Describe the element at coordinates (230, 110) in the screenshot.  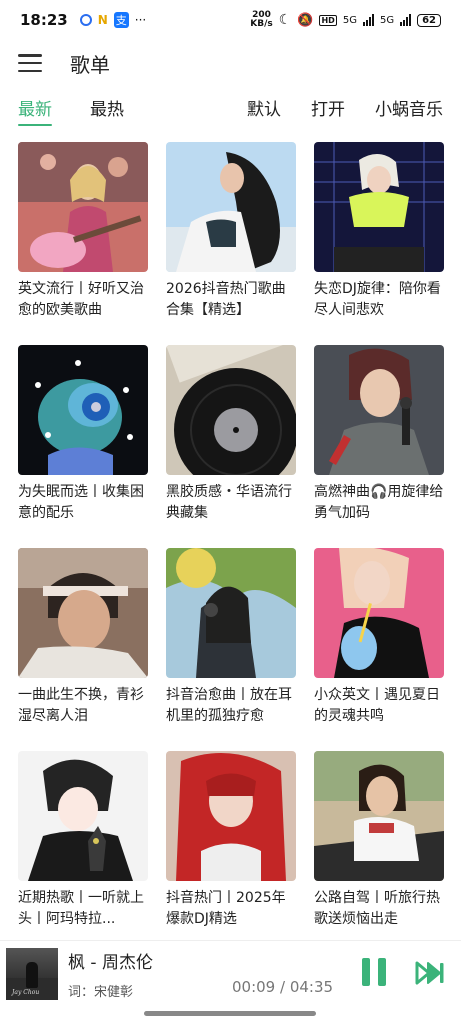
I see `filter-tabs: 最新 最热 默认 打开 小蜗音乐` at that location.